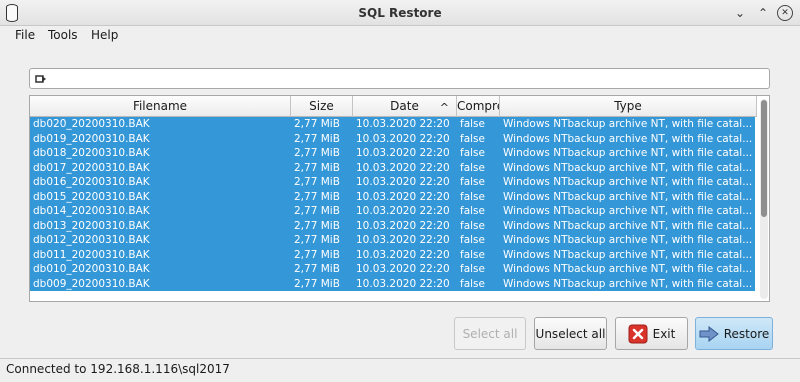 The width and height of the screenshot is (800, 382). What do you see at coordinates (118, 369) in the screenshot?
I see `connection-status: Connected to 192.168.1.116\sql2017` at bounding box center [118, 369].